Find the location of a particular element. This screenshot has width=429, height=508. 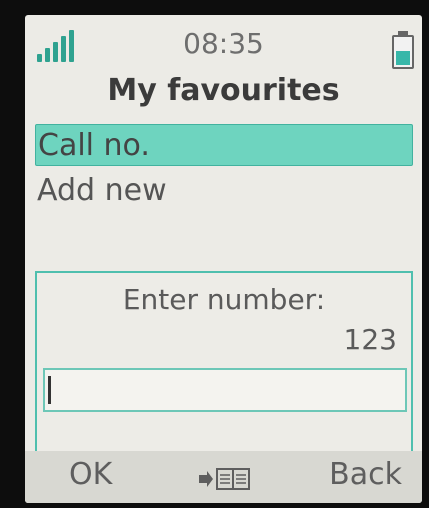

battery-icon is located at coordinates (403, 50).